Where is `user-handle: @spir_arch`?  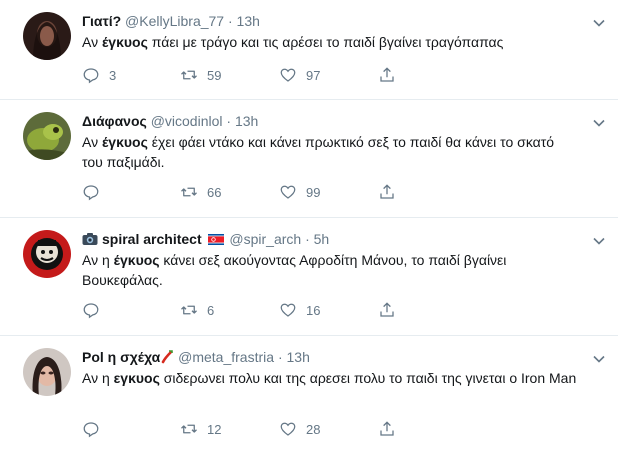
user-handle: @spir_arch is located at coordinates (265, 239).